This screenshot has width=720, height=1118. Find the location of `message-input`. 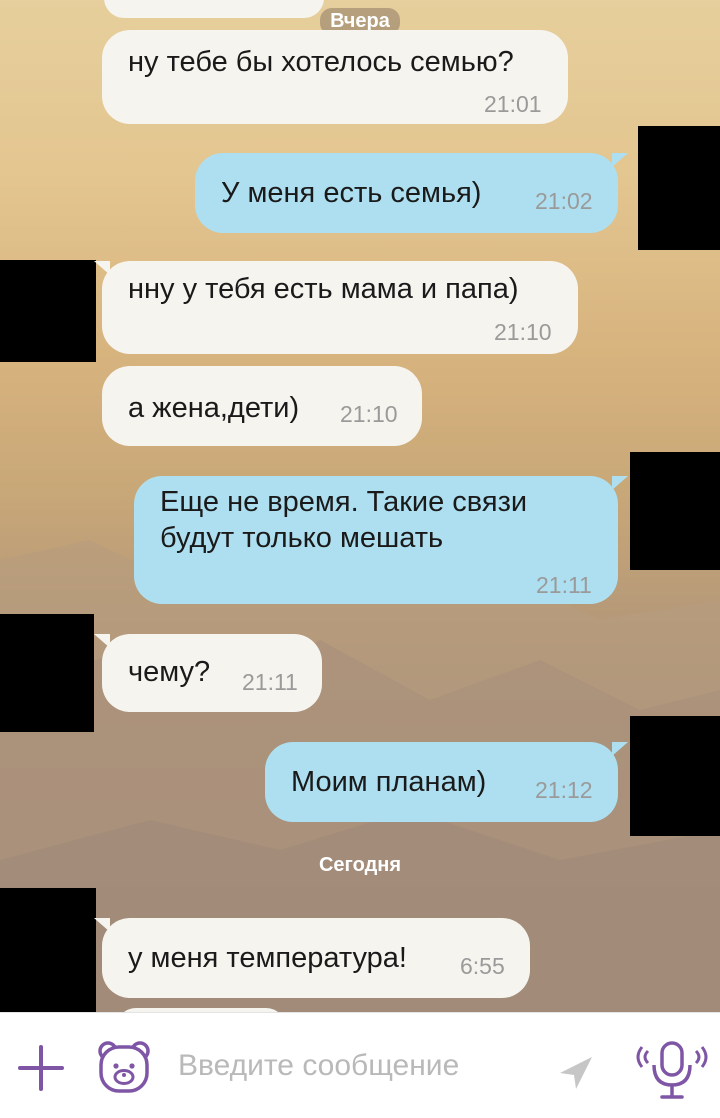

message-input is located at coordinates (358, 1066).